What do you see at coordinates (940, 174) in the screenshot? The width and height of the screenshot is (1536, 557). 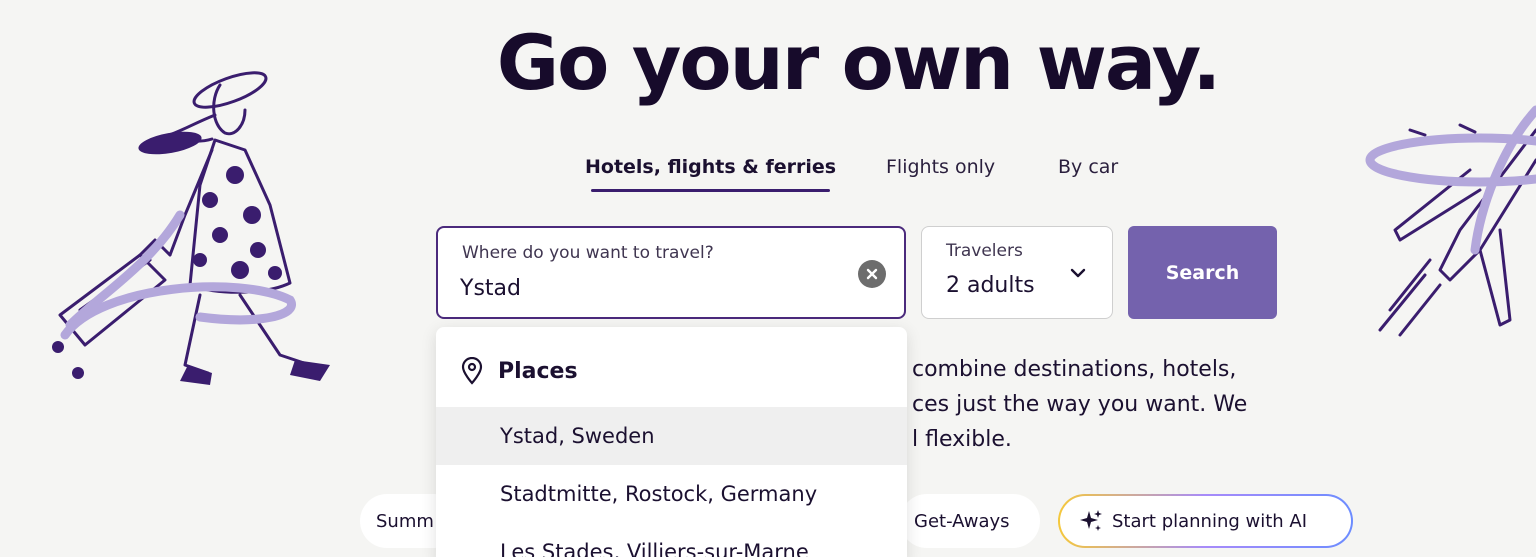 I see `tab-flights-only: Flights only` at bounding box center [940, 174].